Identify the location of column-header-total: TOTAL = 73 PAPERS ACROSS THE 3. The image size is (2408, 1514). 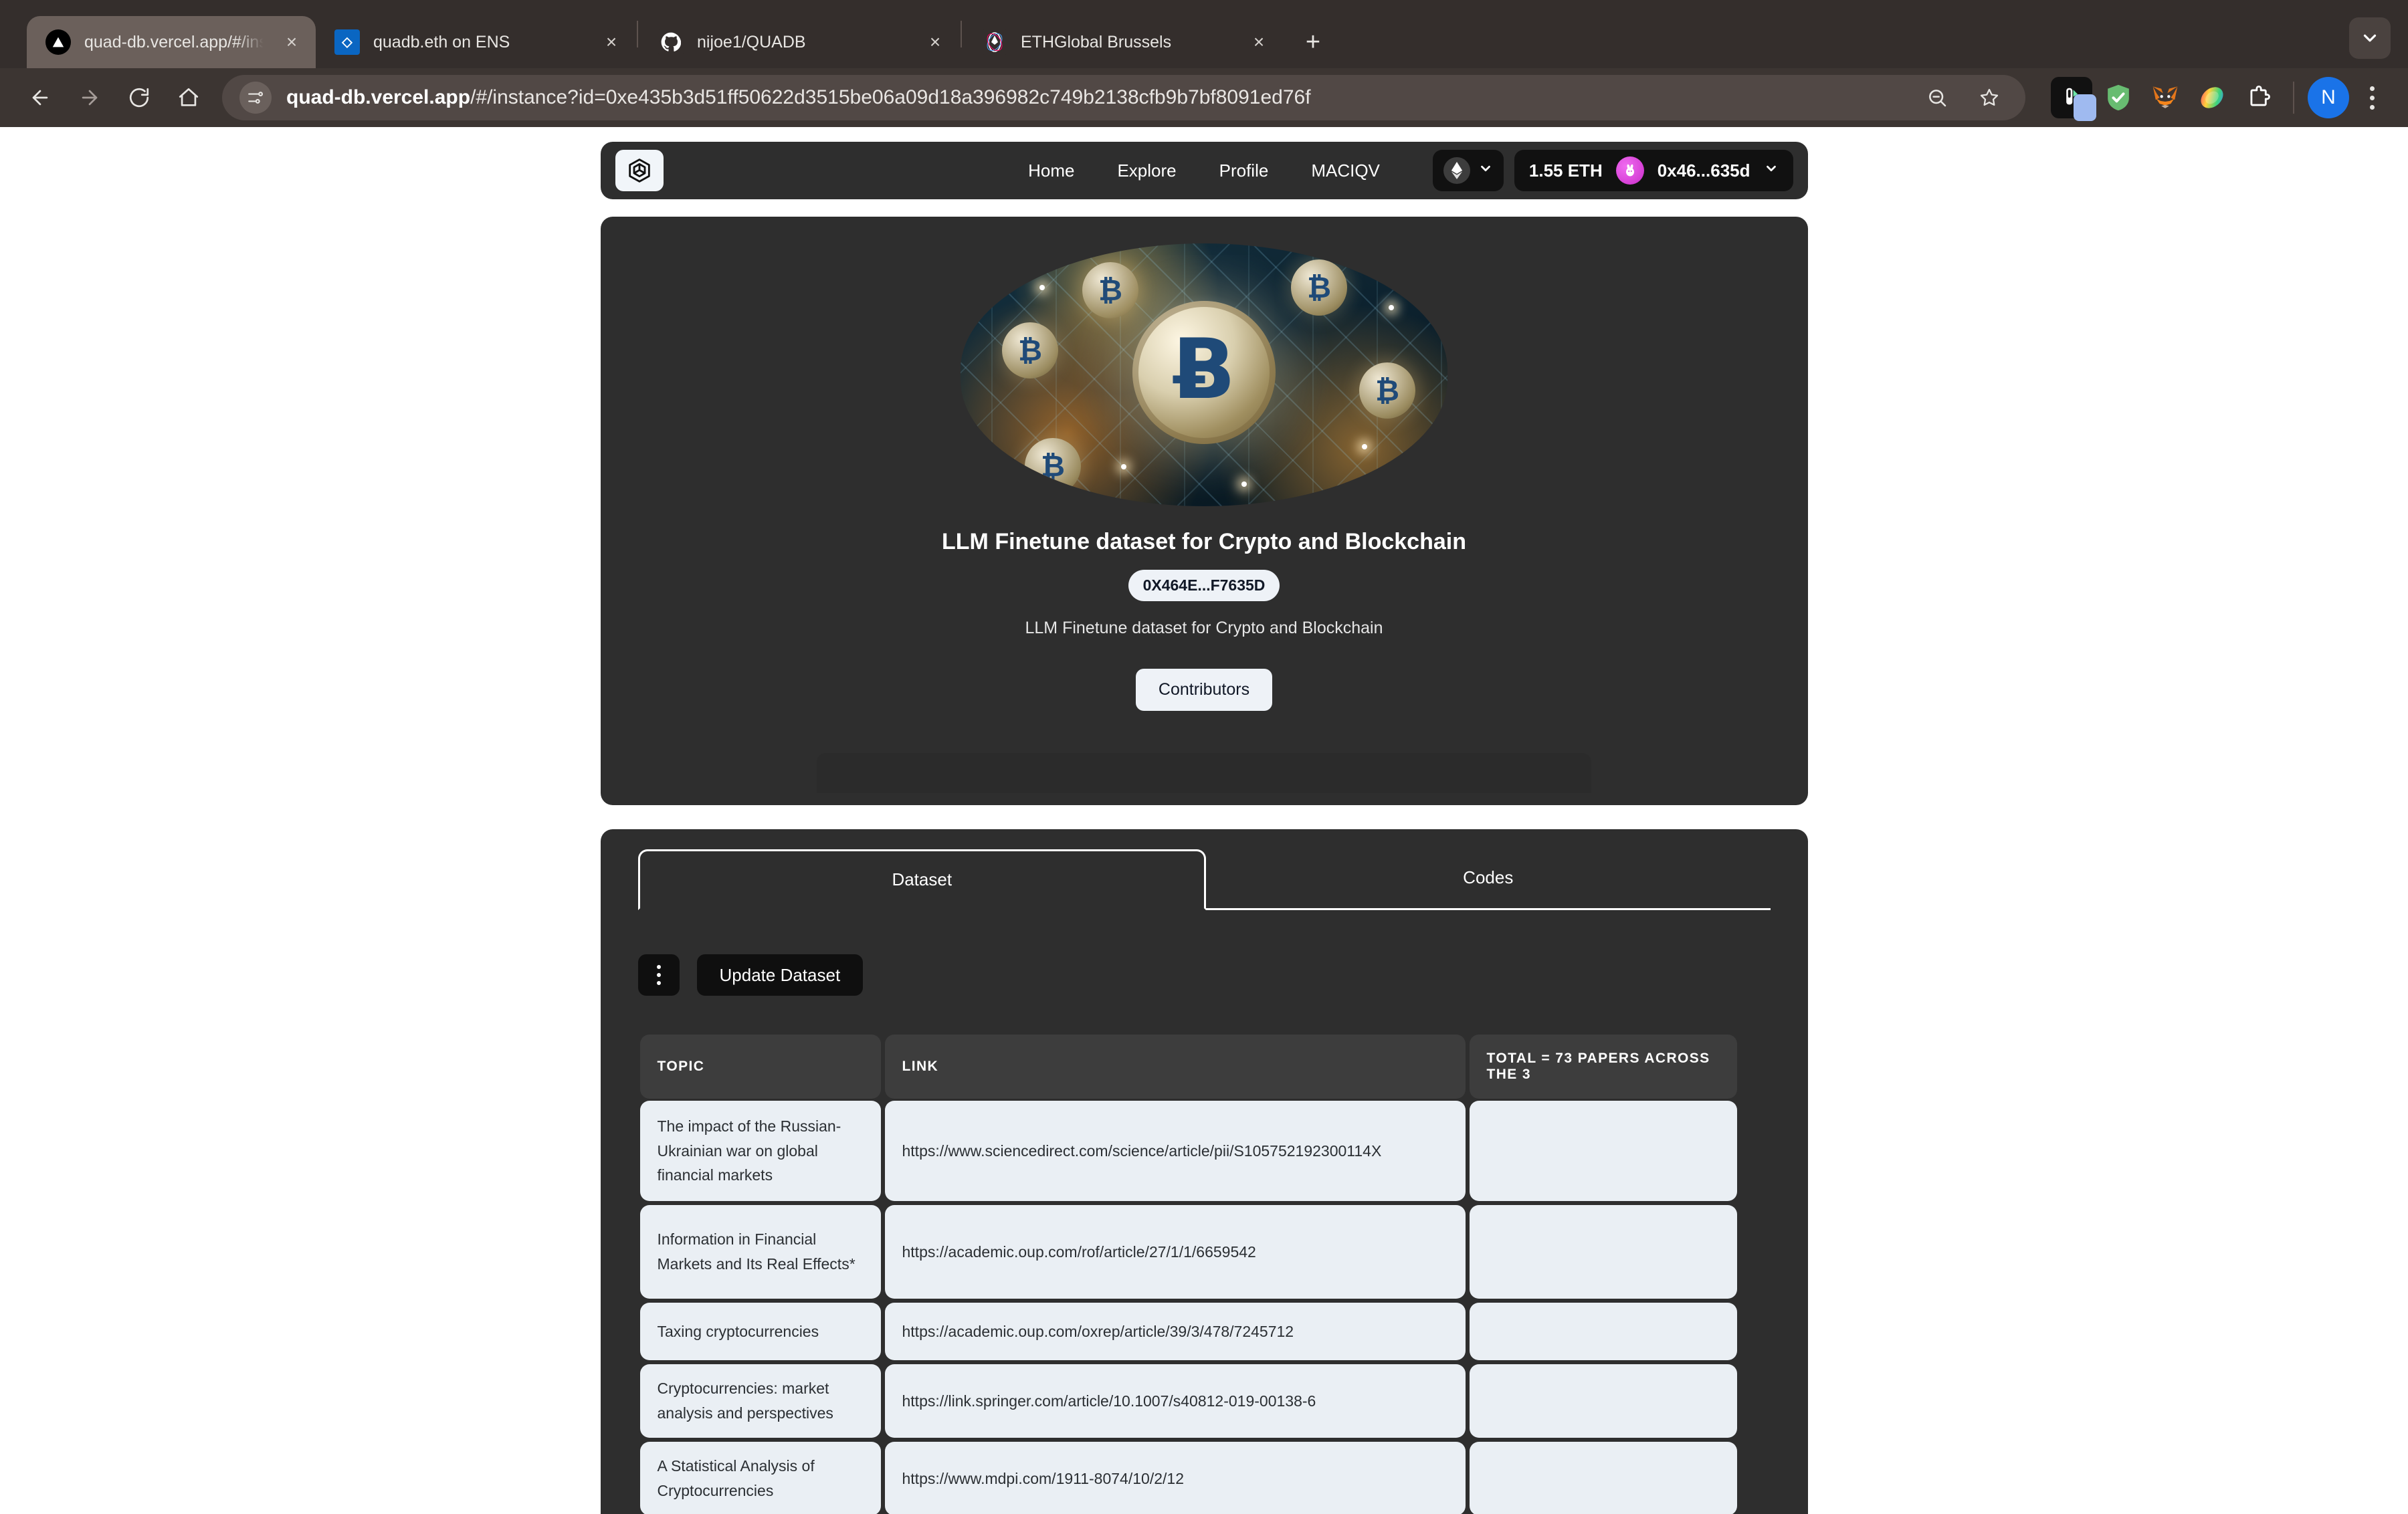
(1603, 1067).